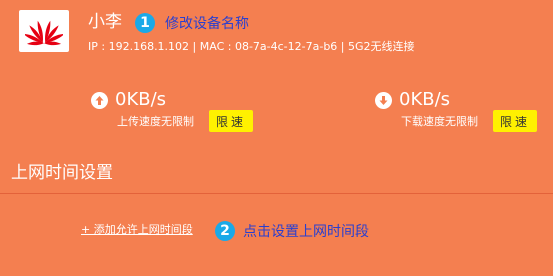 The width and height of the screenshot is (553, 276). What do you see at coordinates (425, 99) in the screenshot?
I see `download-speed-value: 0KB/s` at bounding box center [425, 99].